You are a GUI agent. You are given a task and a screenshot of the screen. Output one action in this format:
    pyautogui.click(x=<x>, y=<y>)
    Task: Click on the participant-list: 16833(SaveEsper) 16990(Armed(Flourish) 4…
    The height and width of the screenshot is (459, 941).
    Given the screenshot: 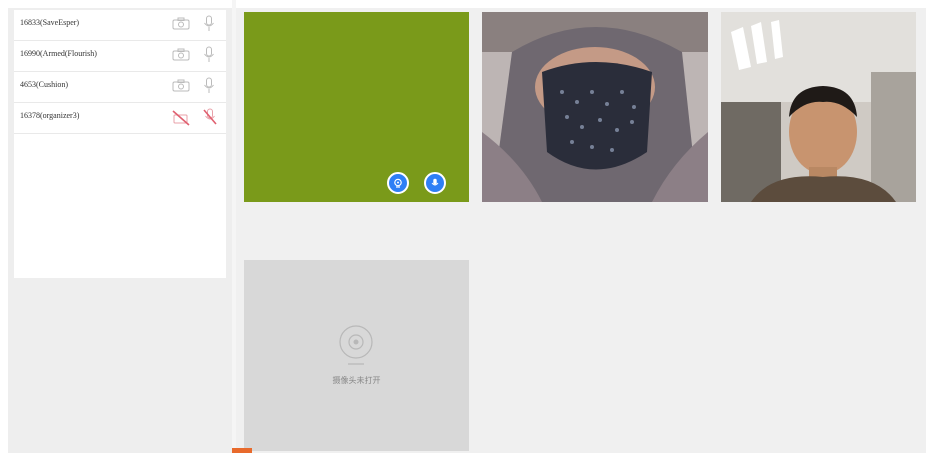 What is the action you would take?
    pyautogui.click(x=120, y=144)
    